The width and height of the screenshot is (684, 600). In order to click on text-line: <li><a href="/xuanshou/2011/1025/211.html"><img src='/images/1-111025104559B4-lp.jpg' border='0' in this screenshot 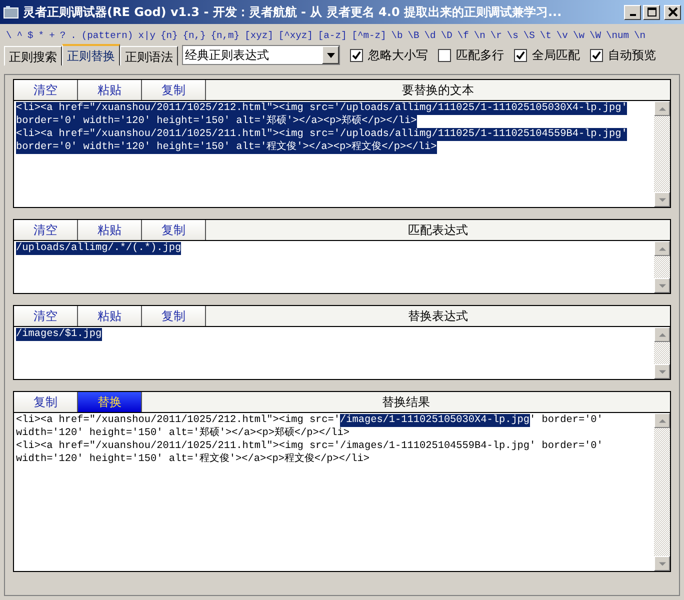, I will do `click(309, 446)`.